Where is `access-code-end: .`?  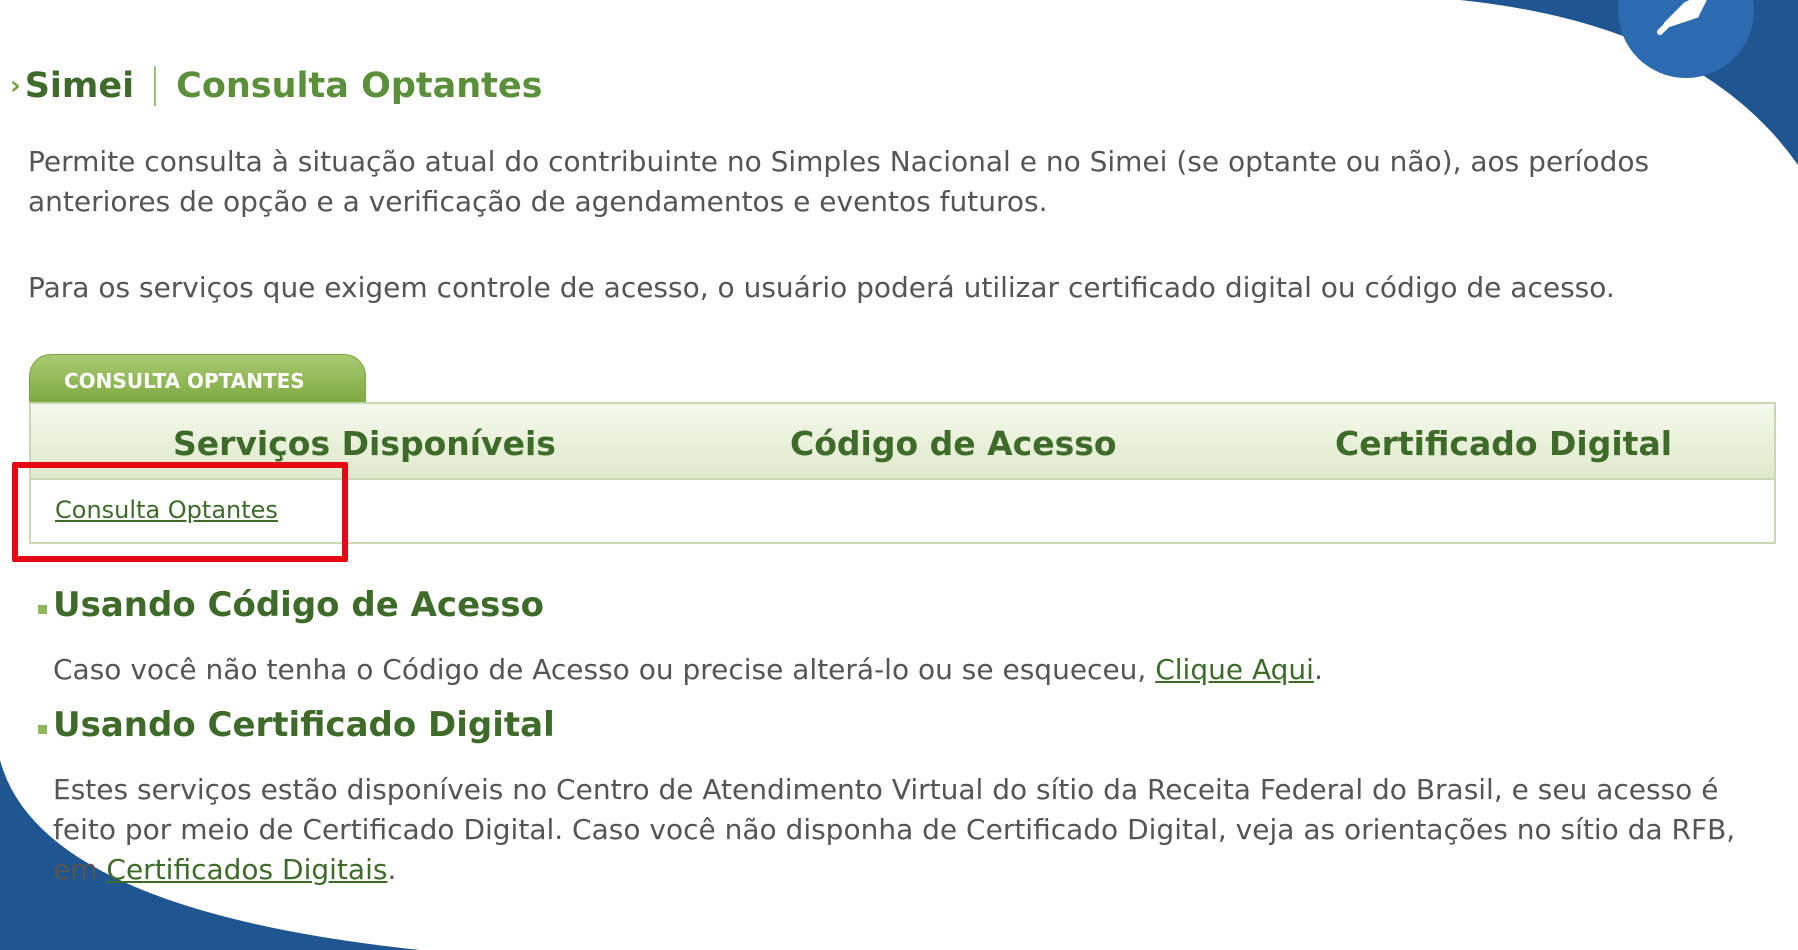
access-code-end: . is located at coordinates (1318, 669).